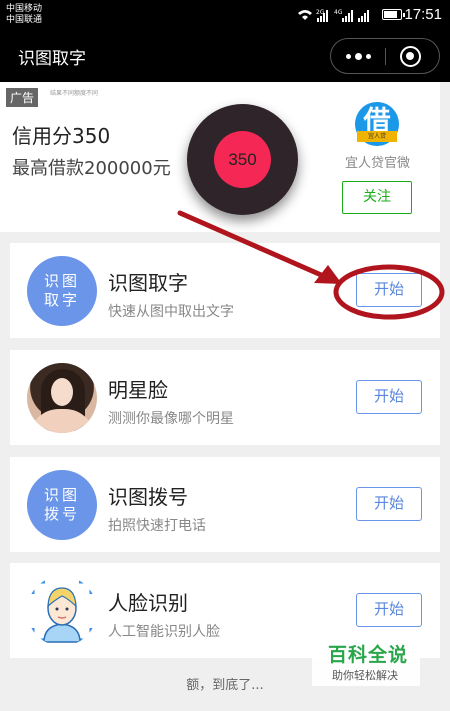 The height and width of the screenshot is (711, 450). I want to click on watermark: 百科全说 助你轻松解决, so click(366, 660).